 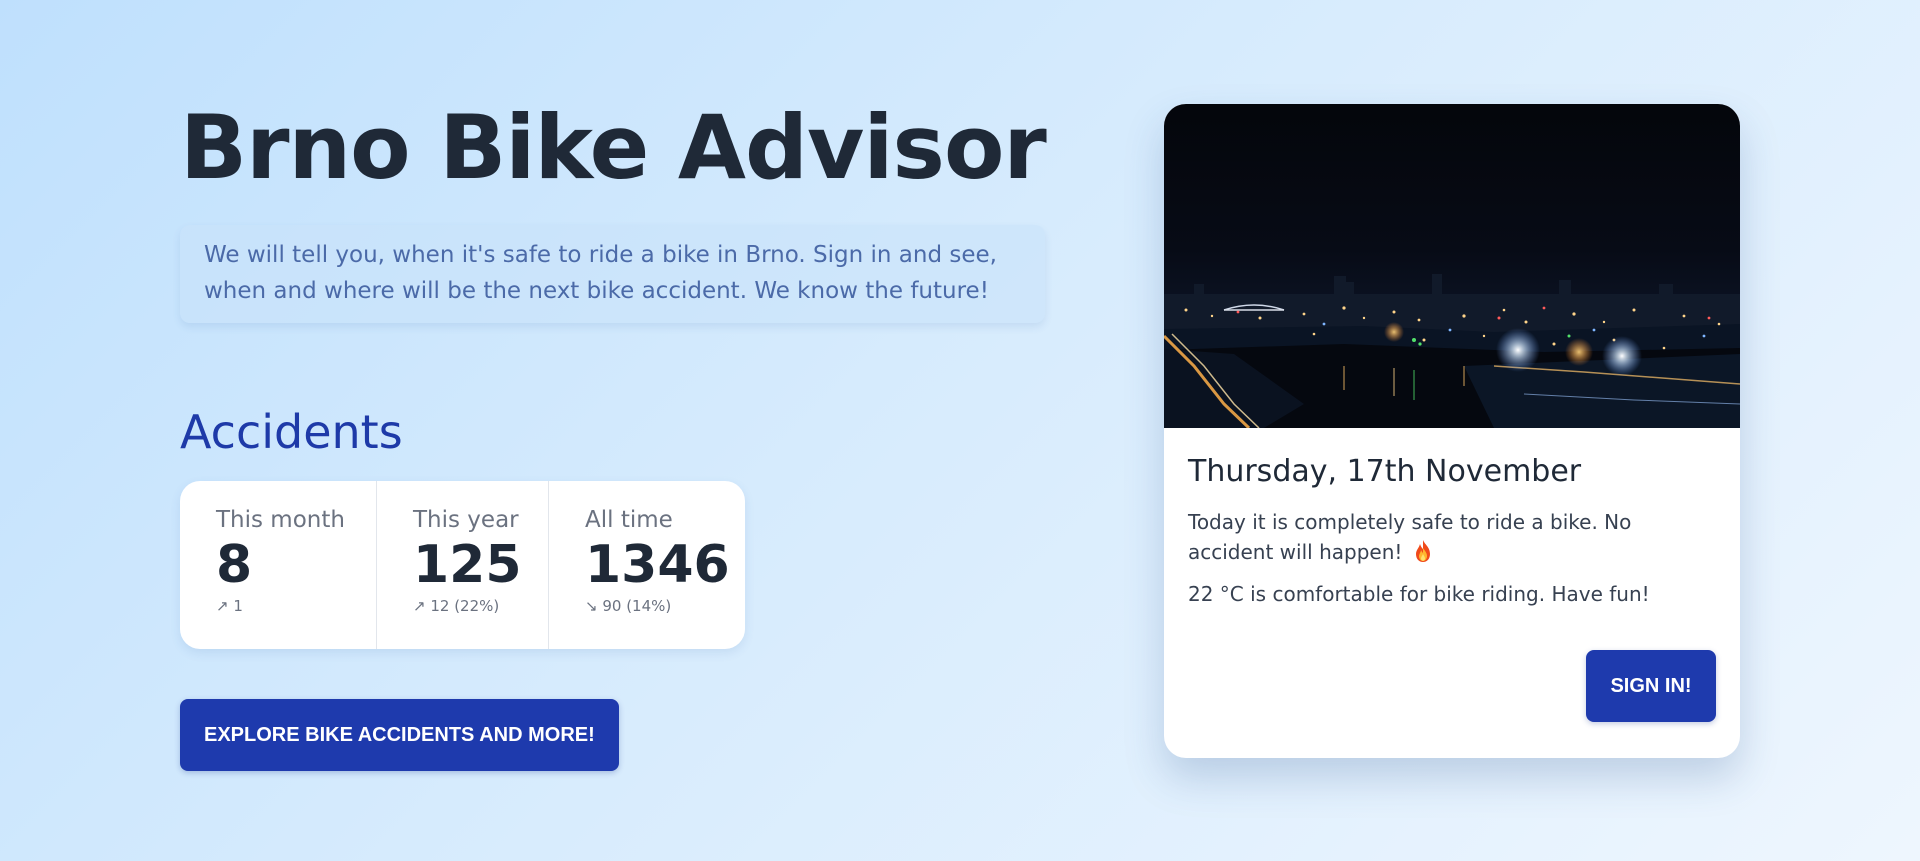 I want to click on sign-in-button: SIGN IN!, so click(x=1651, y=686).